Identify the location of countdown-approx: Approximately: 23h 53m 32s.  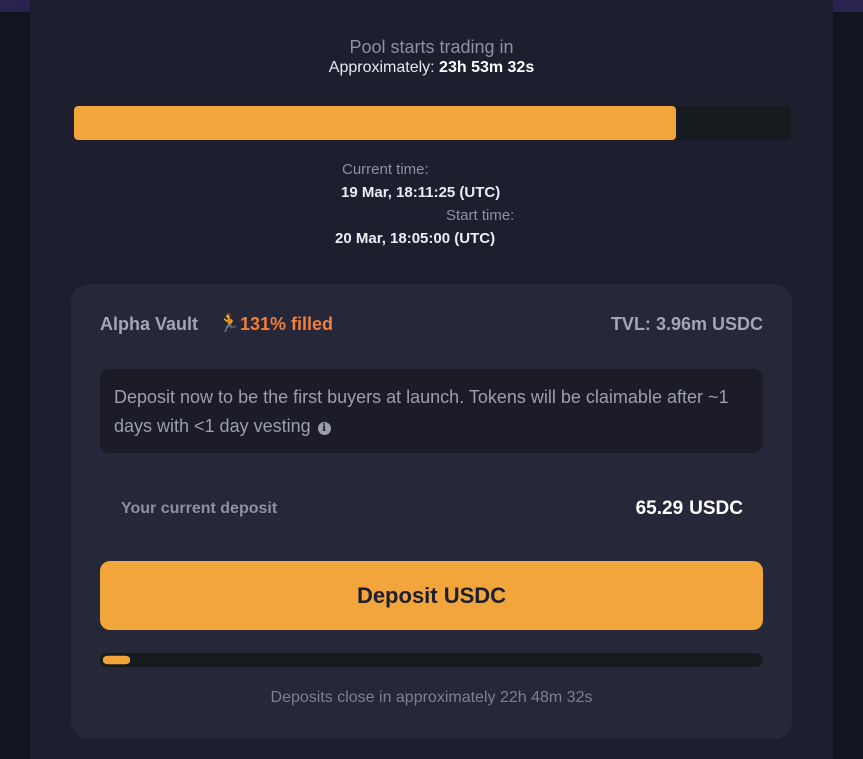
(431, 68).